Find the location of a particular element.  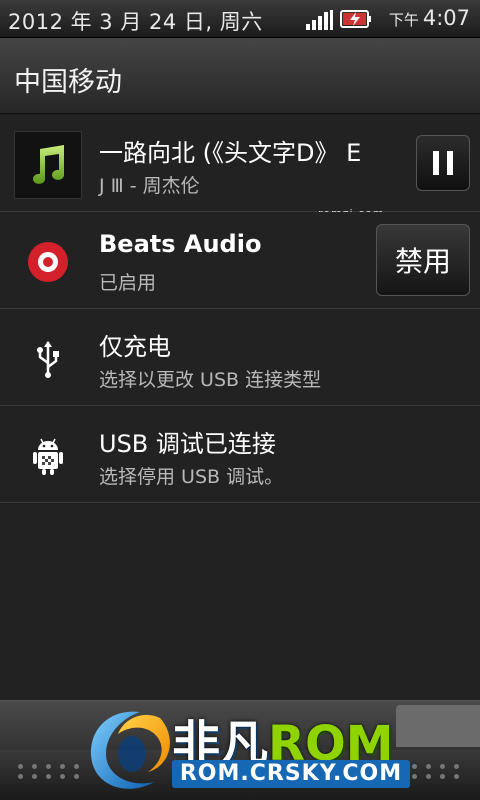

usb-icon is located at coordinates (48, 359).